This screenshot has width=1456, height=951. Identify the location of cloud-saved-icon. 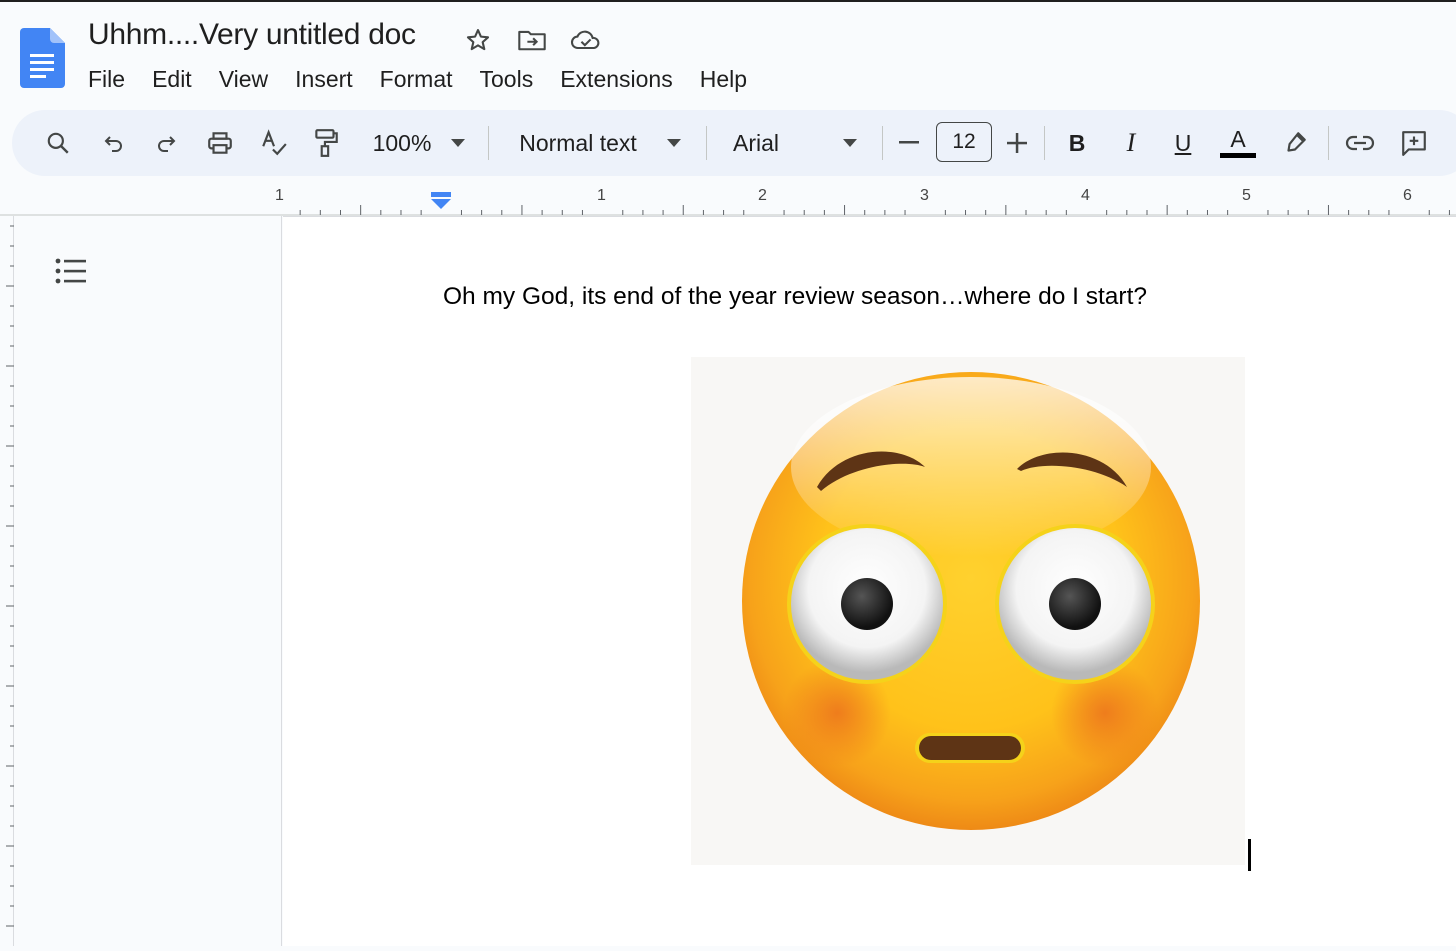
(586, 40).